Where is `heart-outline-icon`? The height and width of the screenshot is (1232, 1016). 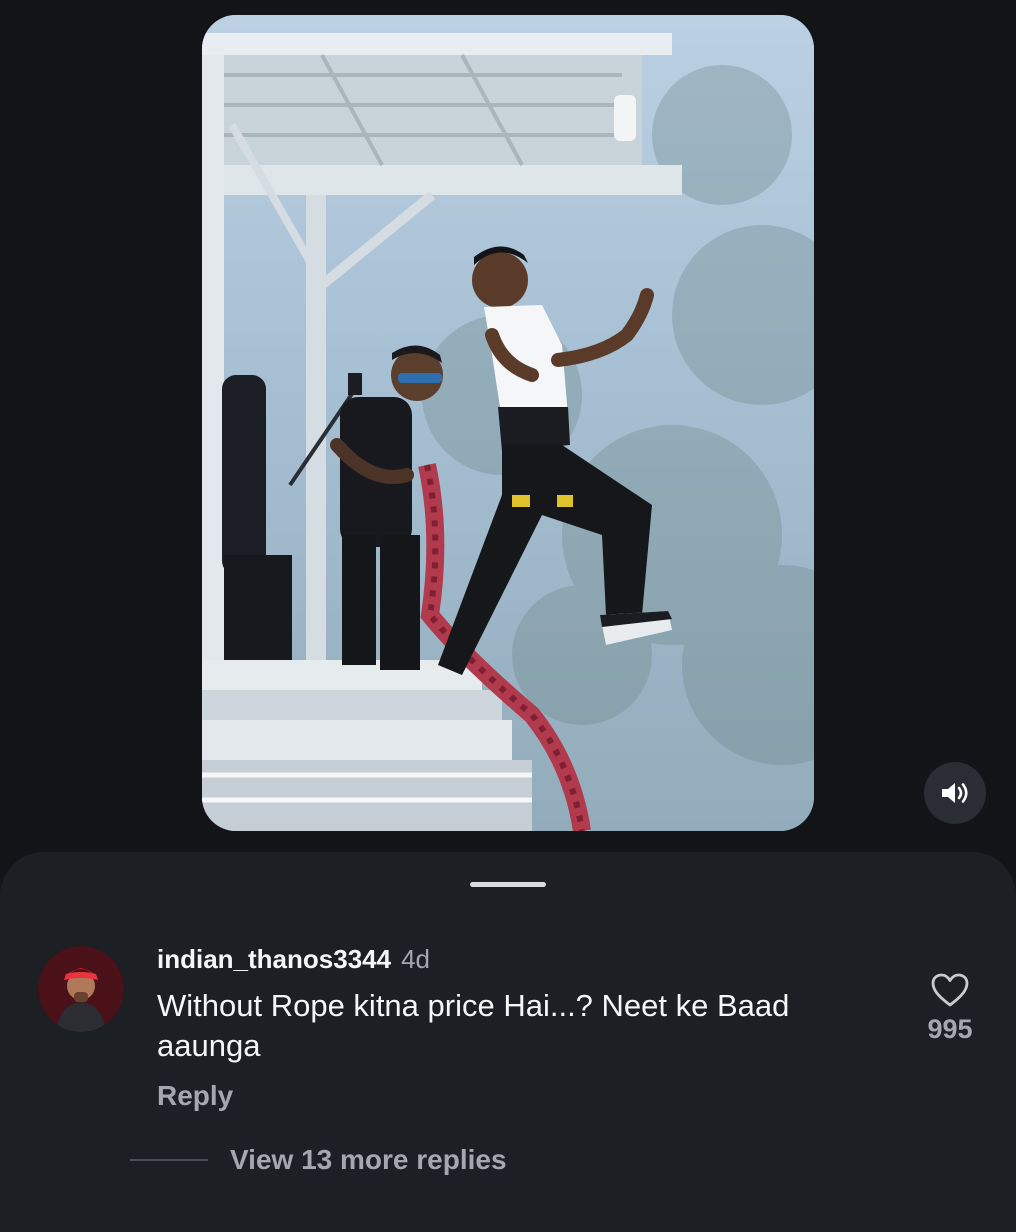
heart-outline-icon is located at coordinates (950, 990).